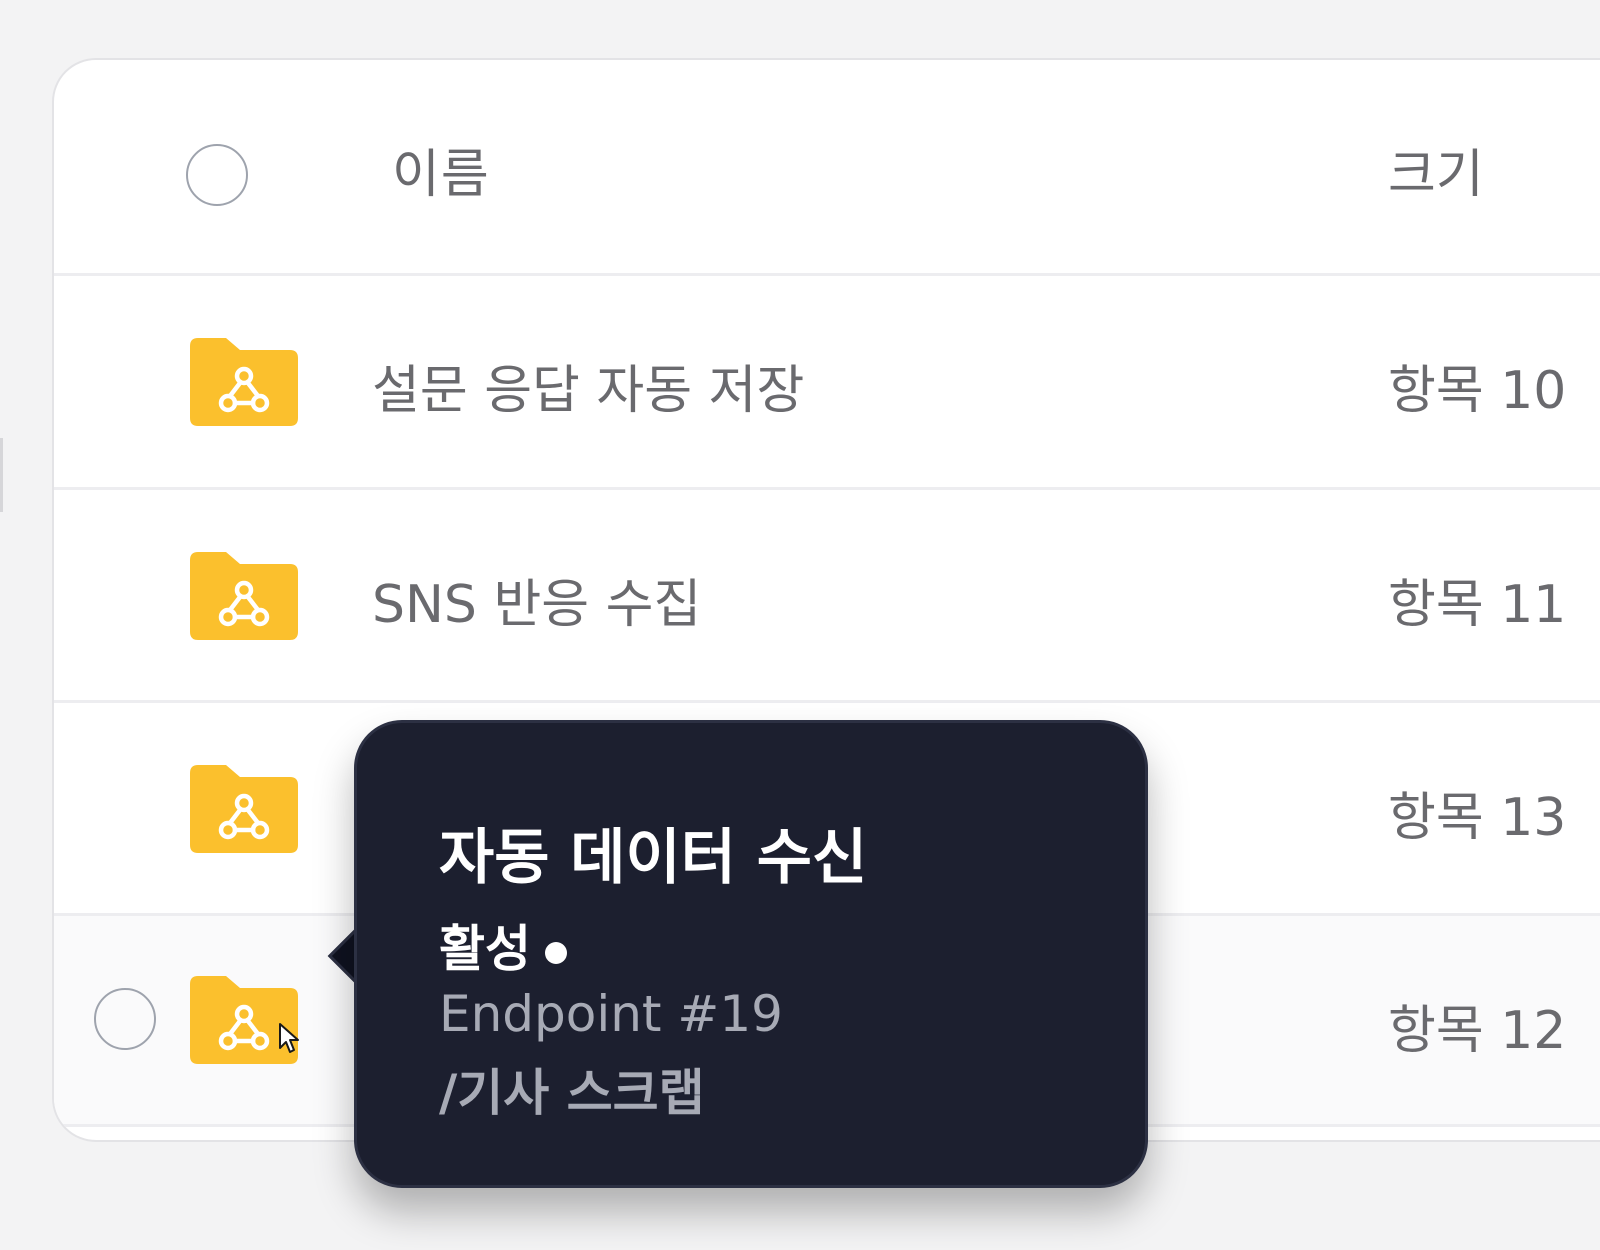  Describe the element at coordinates (1436, 169) in the screenshot. I see `column-header-size: 크기` at that location.